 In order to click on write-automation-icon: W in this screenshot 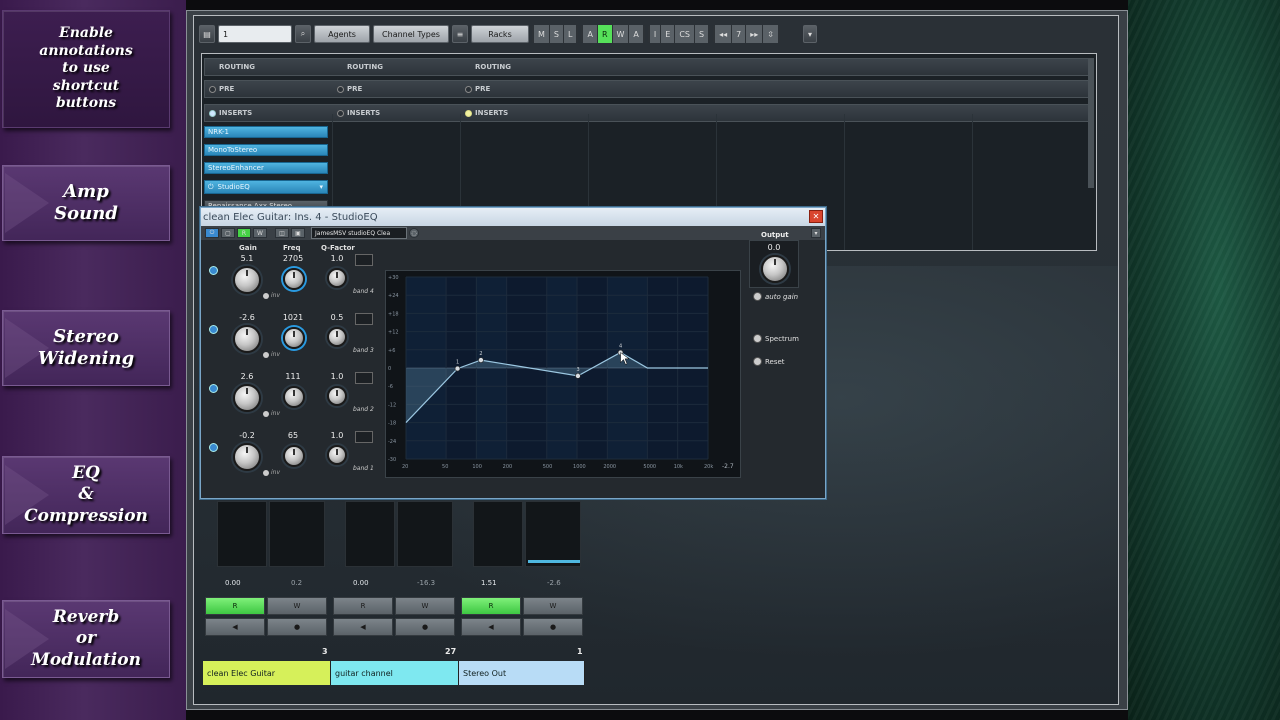, I will do `click(260, 233)`.